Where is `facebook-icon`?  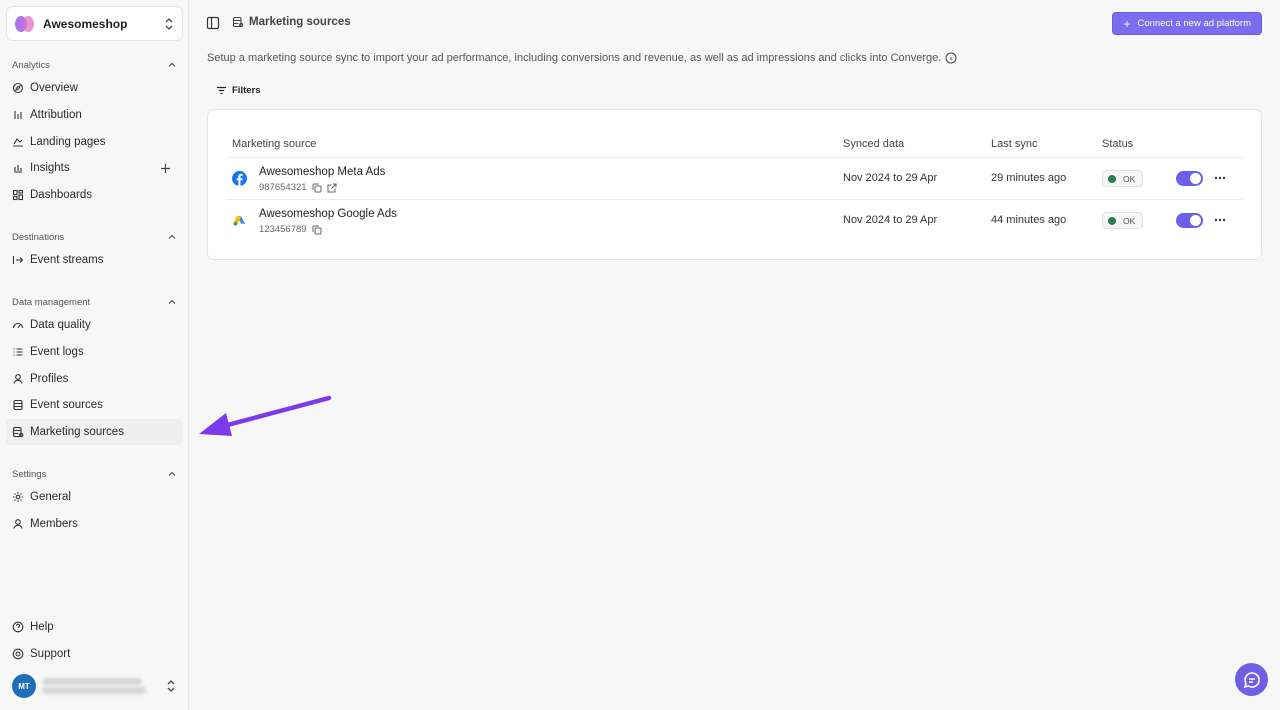 facebook-icon is located at coordinates (239, 178).